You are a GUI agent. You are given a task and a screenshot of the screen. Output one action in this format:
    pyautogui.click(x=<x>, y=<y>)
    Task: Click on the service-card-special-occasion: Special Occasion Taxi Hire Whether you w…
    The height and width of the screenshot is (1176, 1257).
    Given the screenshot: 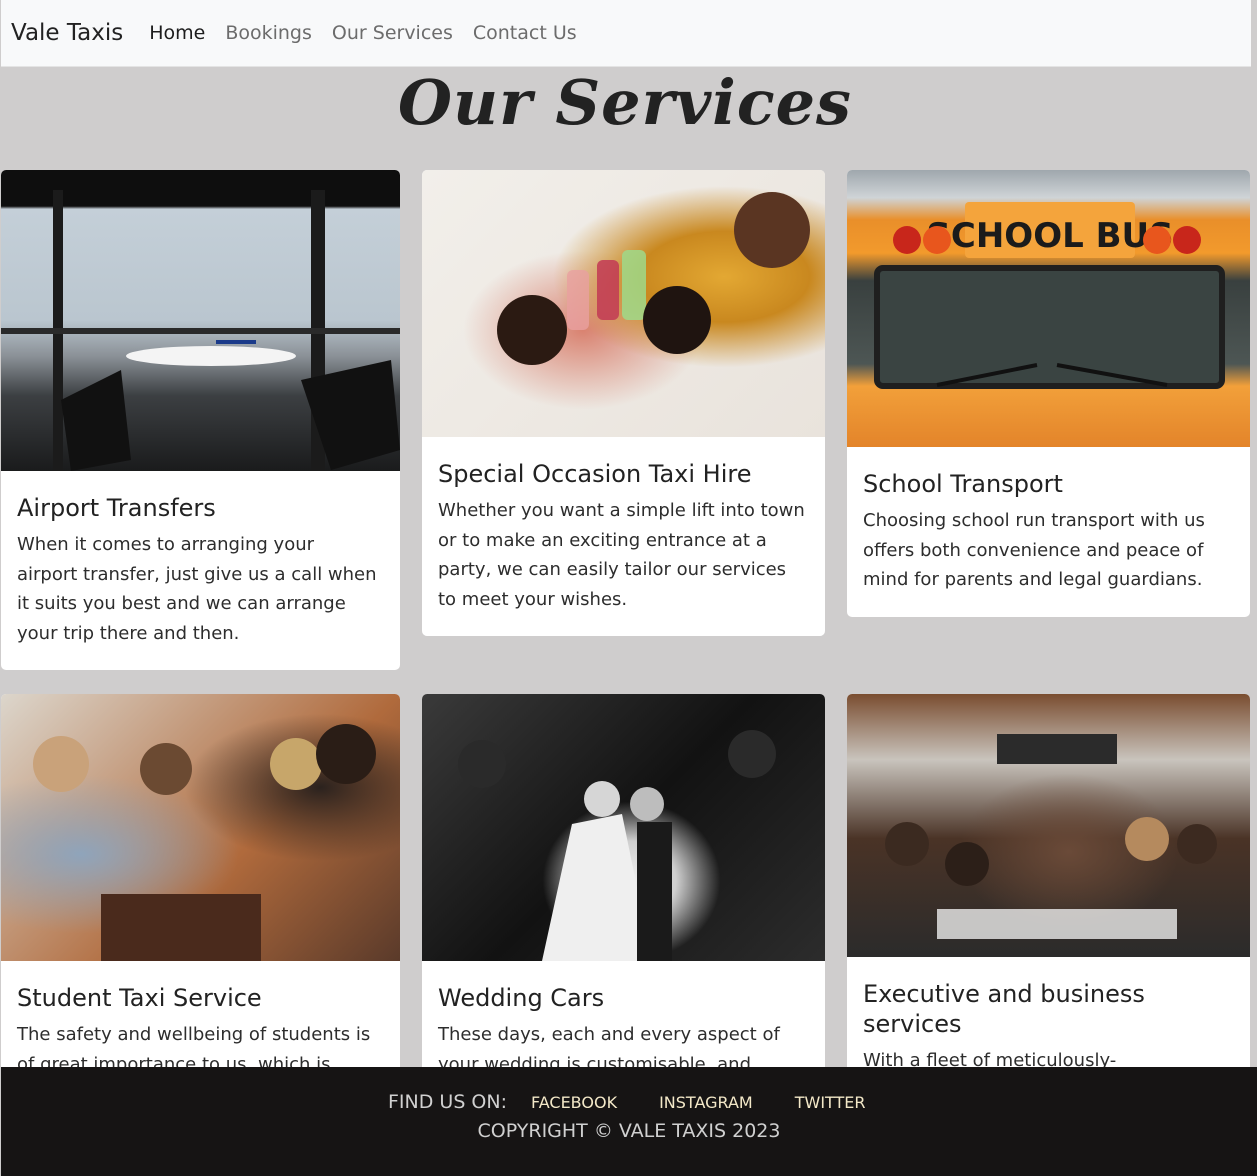 What is the action you would take?
    pyautogui.click(x=623, y=403)
    